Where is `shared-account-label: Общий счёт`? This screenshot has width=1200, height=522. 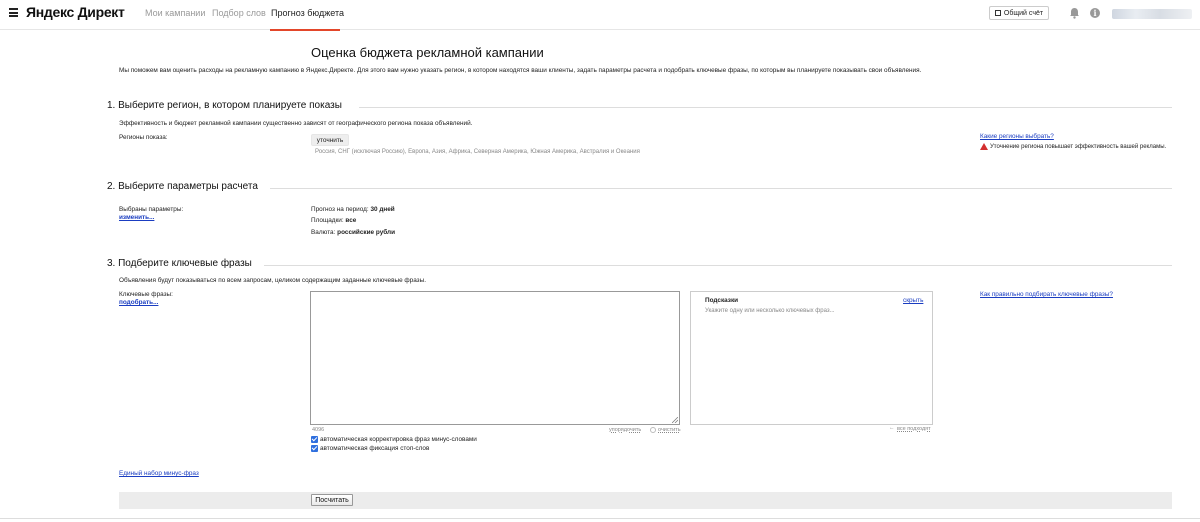 shared-account-label: Общий счёт is located at coordinates (1023, 13).